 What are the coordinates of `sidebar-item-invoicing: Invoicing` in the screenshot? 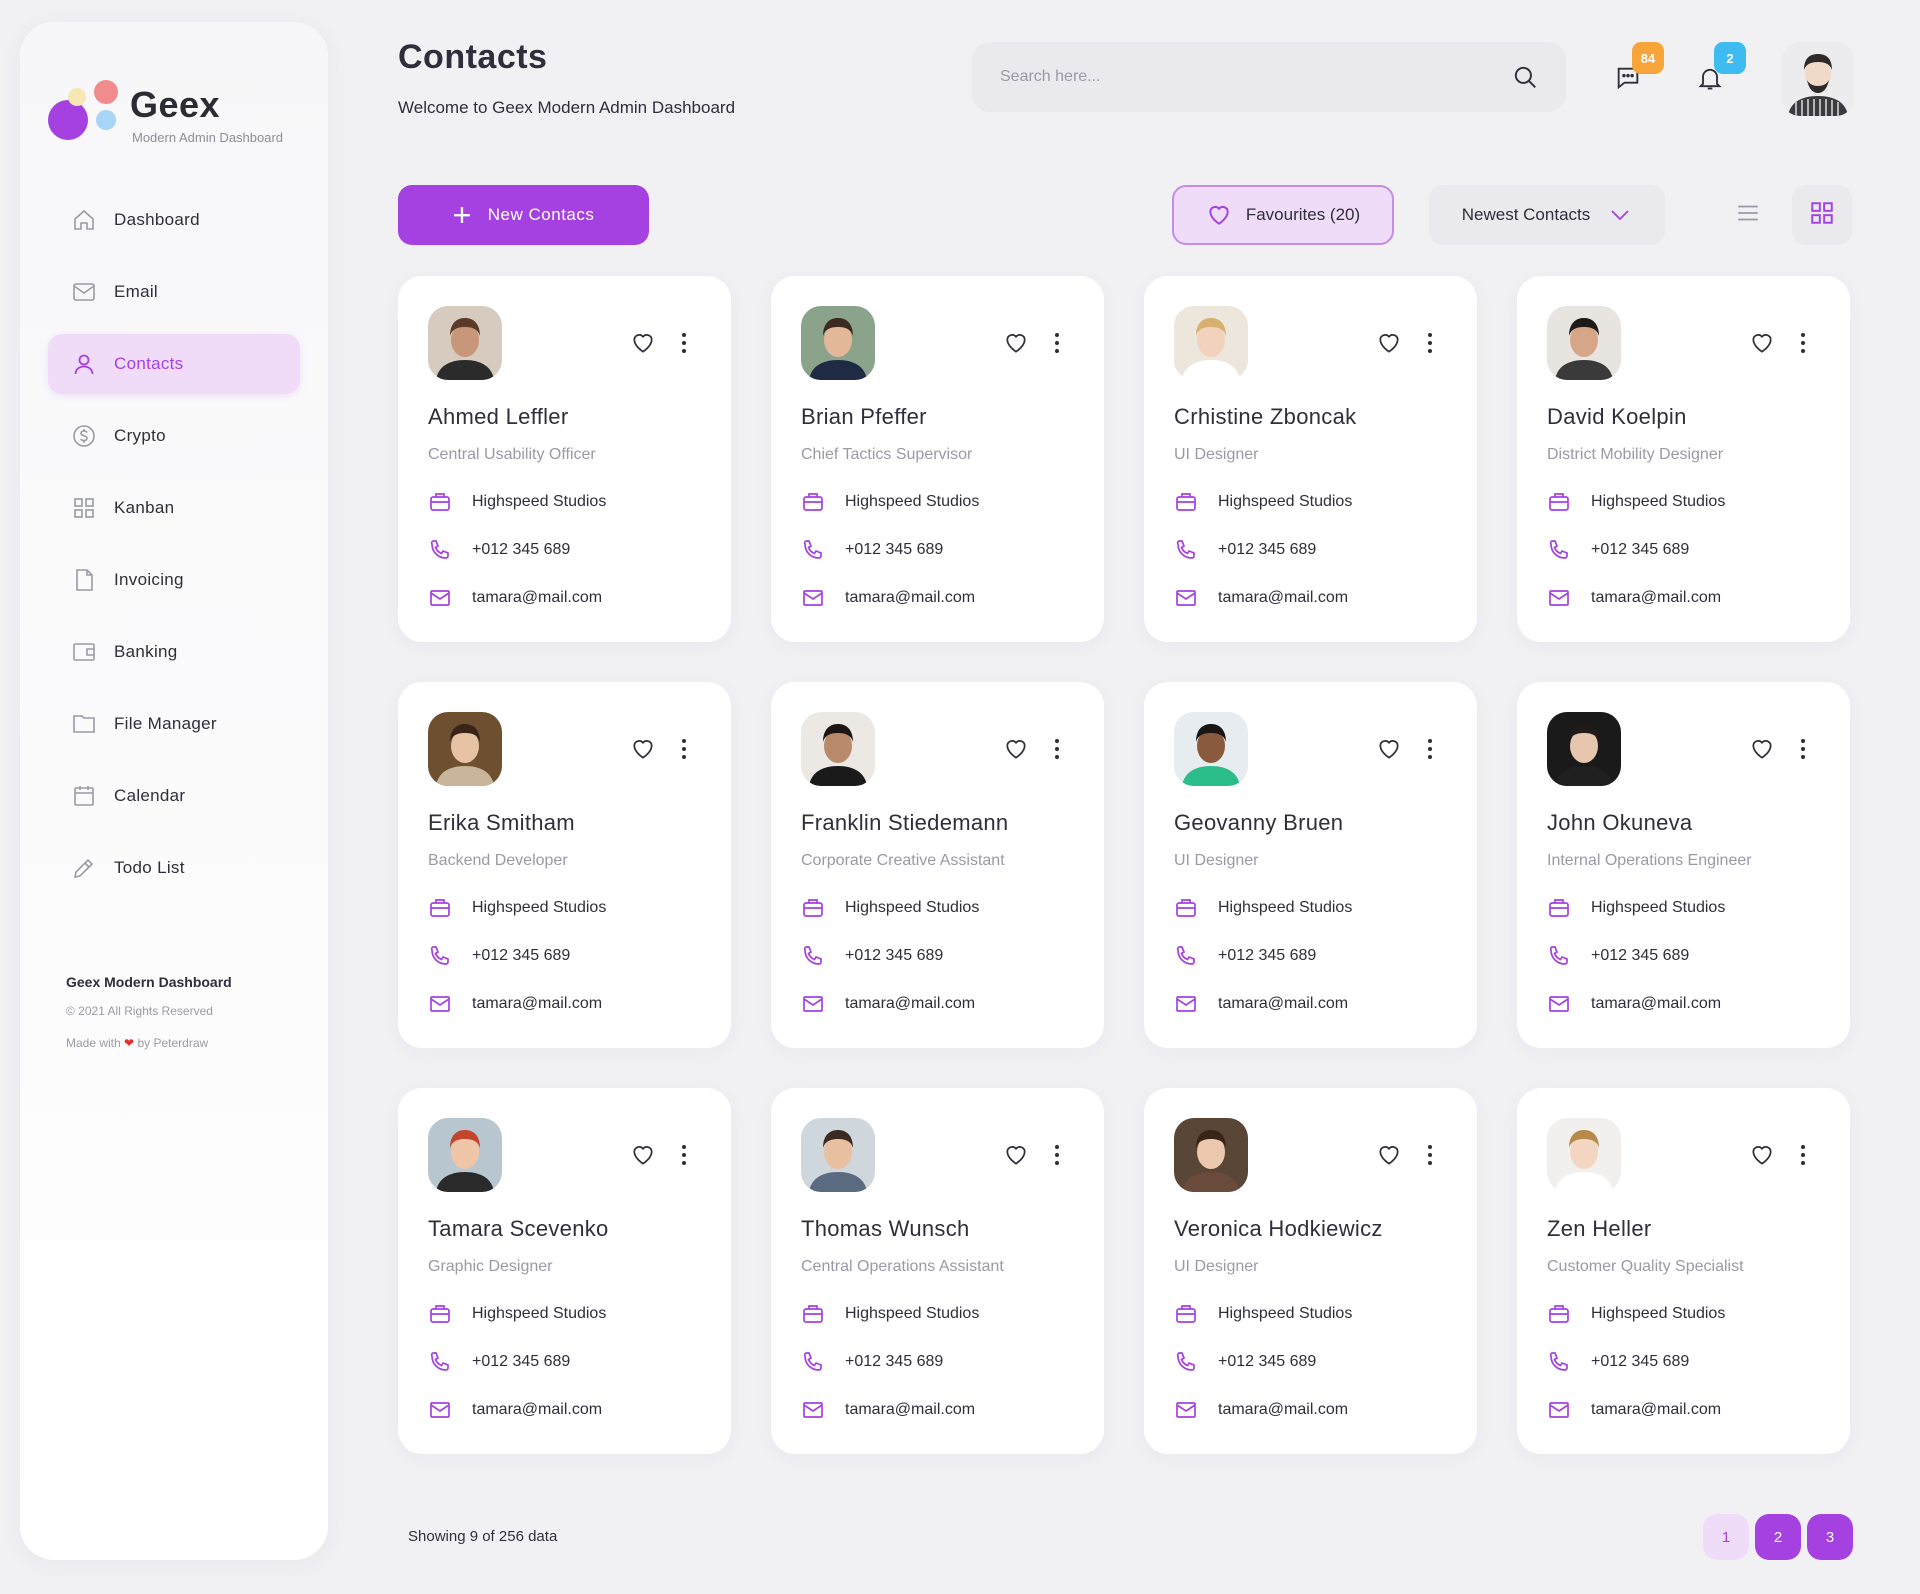 It's located at (174, 580).